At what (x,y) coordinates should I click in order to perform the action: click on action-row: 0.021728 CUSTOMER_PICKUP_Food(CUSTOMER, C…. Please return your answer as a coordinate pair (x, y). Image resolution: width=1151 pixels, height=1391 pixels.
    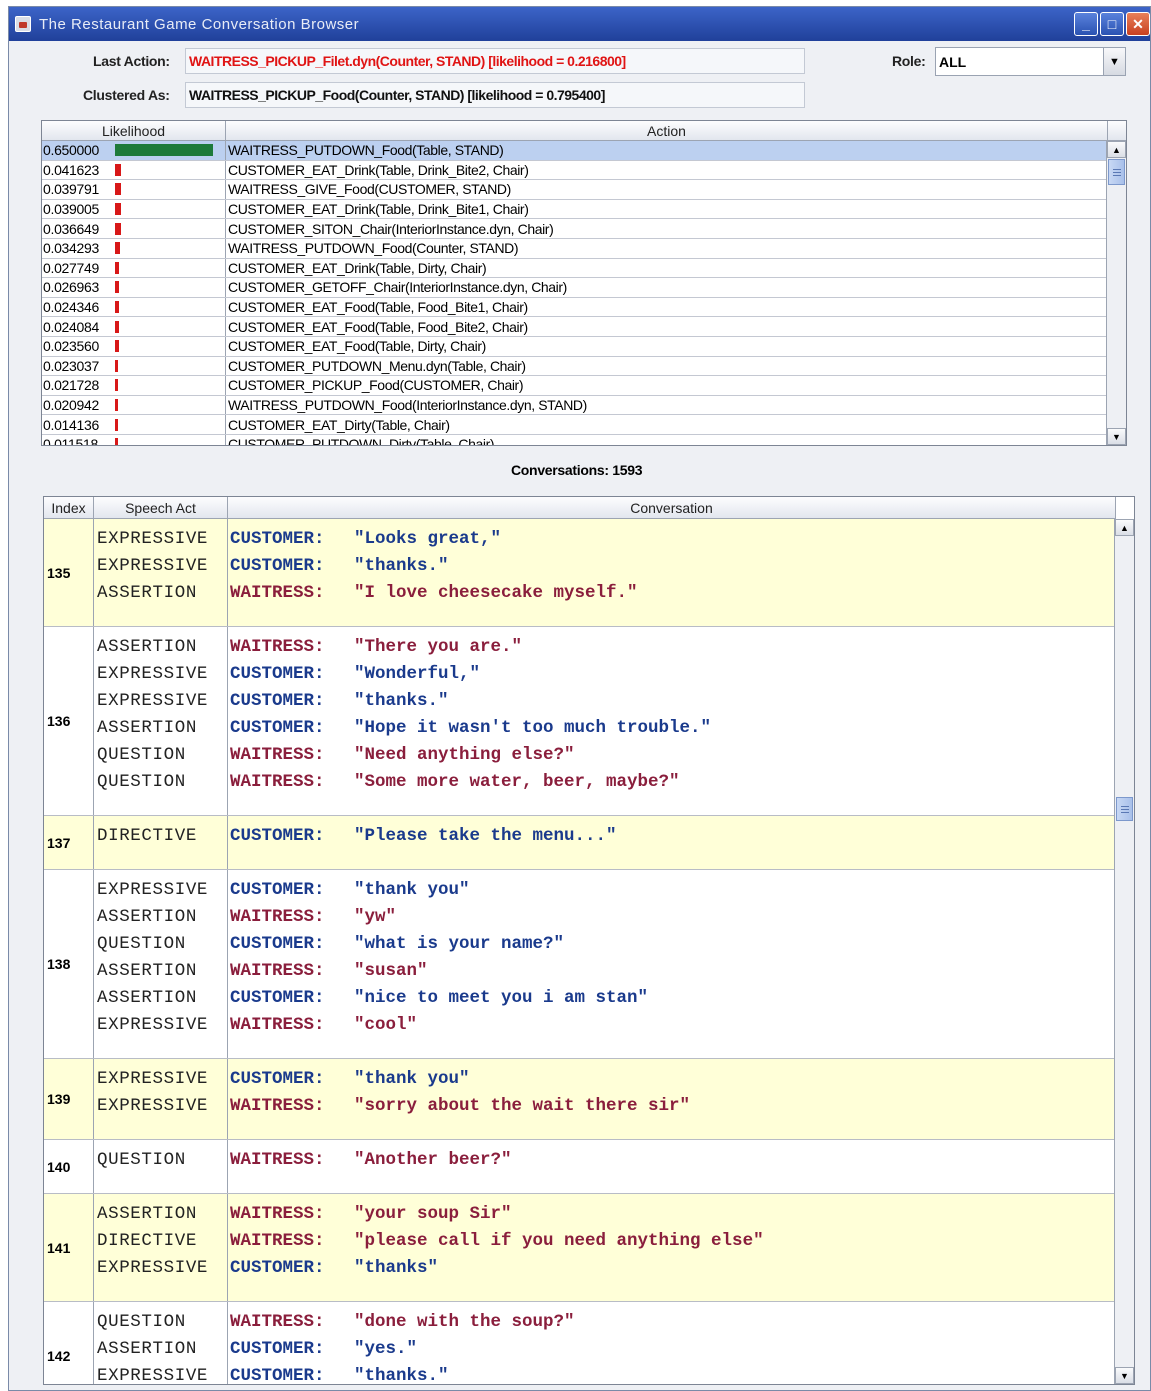
    Looking at the image, I should click on (575, 386).